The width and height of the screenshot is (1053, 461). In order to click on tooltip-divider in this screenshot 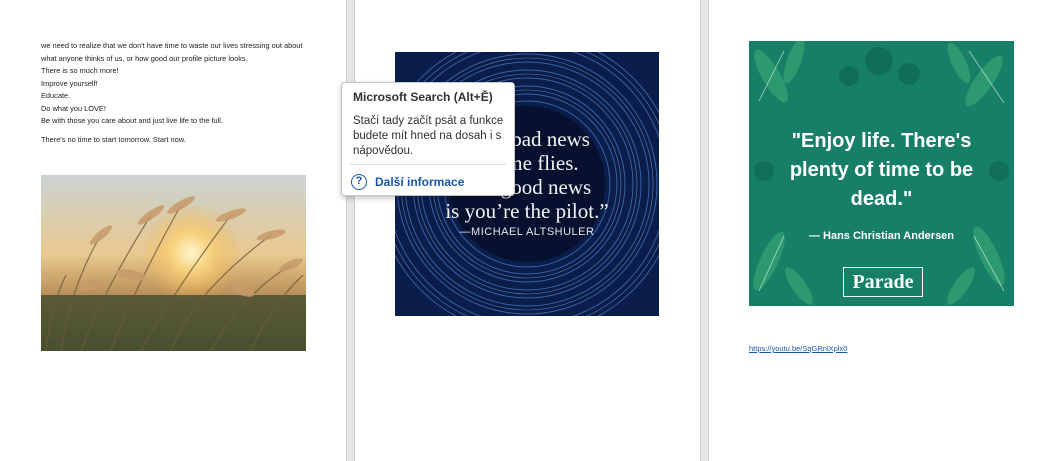, I will do `click(428, 164)`.